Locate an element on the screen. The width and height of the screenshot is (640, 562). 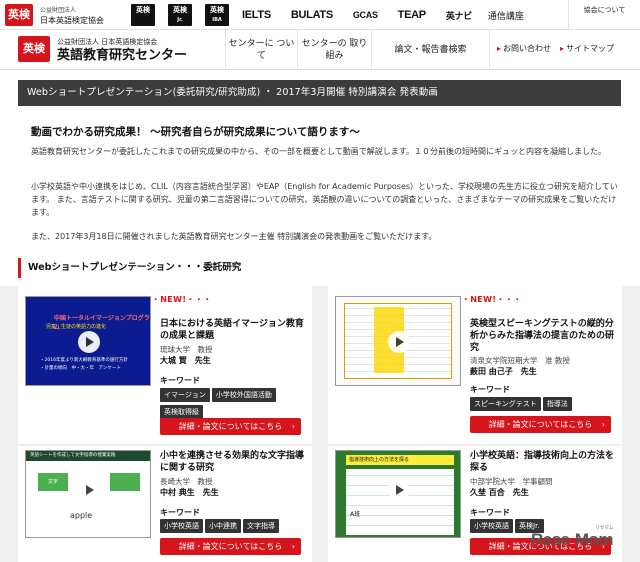
thumbnail-text: A班 is located at coordinates (355, 514).